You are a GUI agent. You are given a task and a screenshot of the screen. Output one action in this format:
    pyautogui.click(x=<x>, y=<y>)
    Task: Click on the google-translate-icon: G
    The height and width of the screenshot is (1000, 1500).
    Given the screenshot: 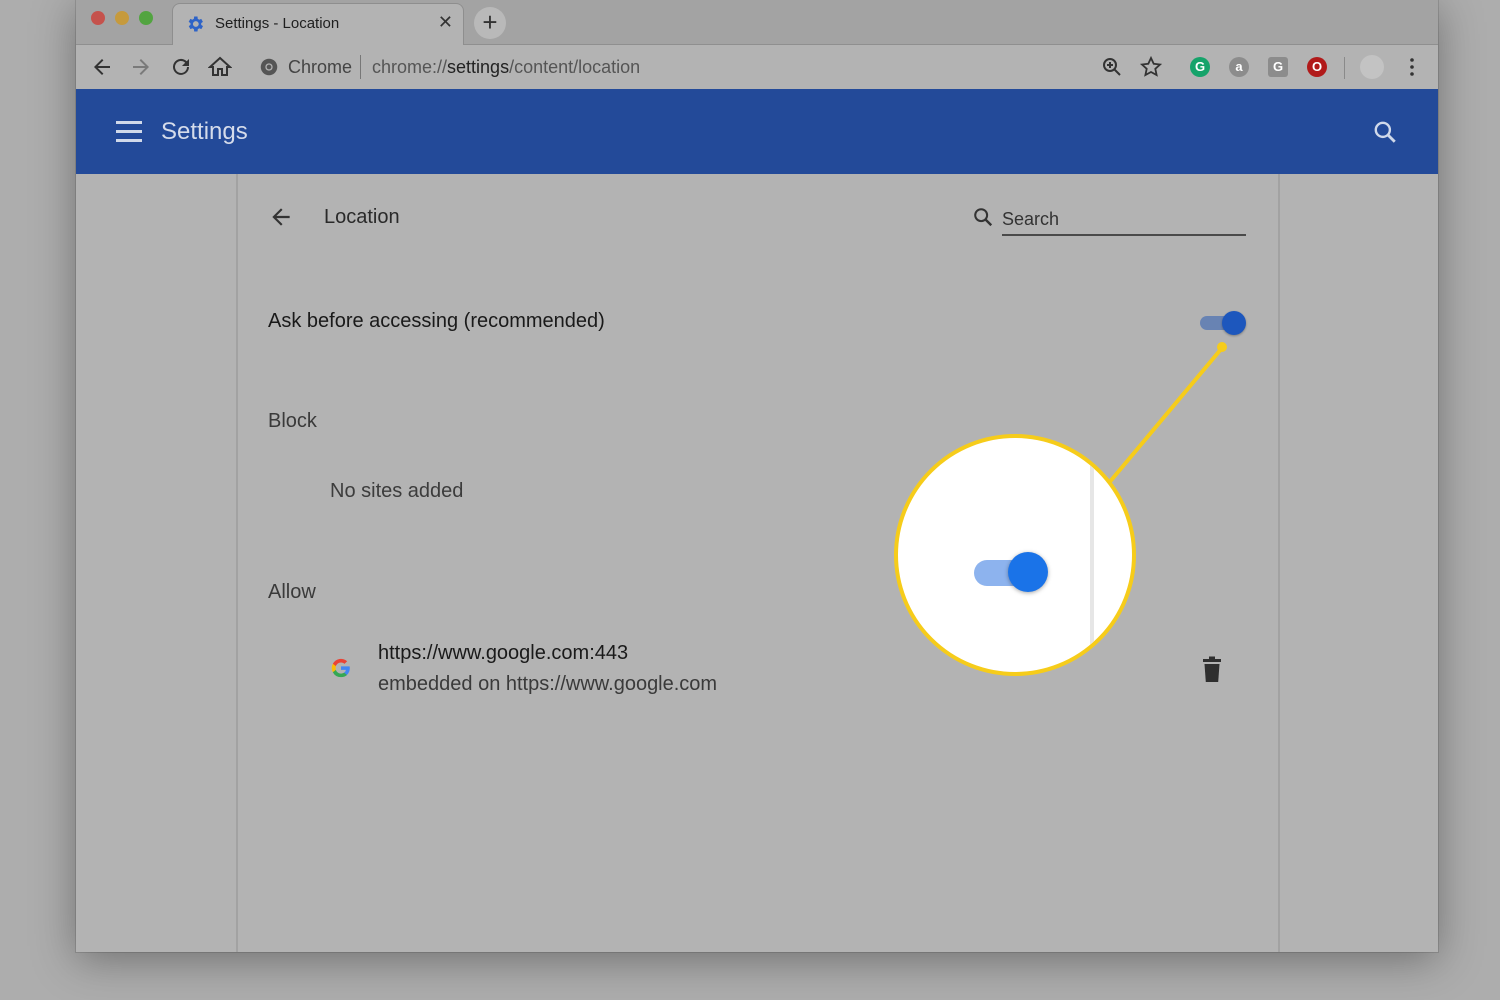 What is the action you would take?
    pyautogui.click(x=1278, y=67)
    